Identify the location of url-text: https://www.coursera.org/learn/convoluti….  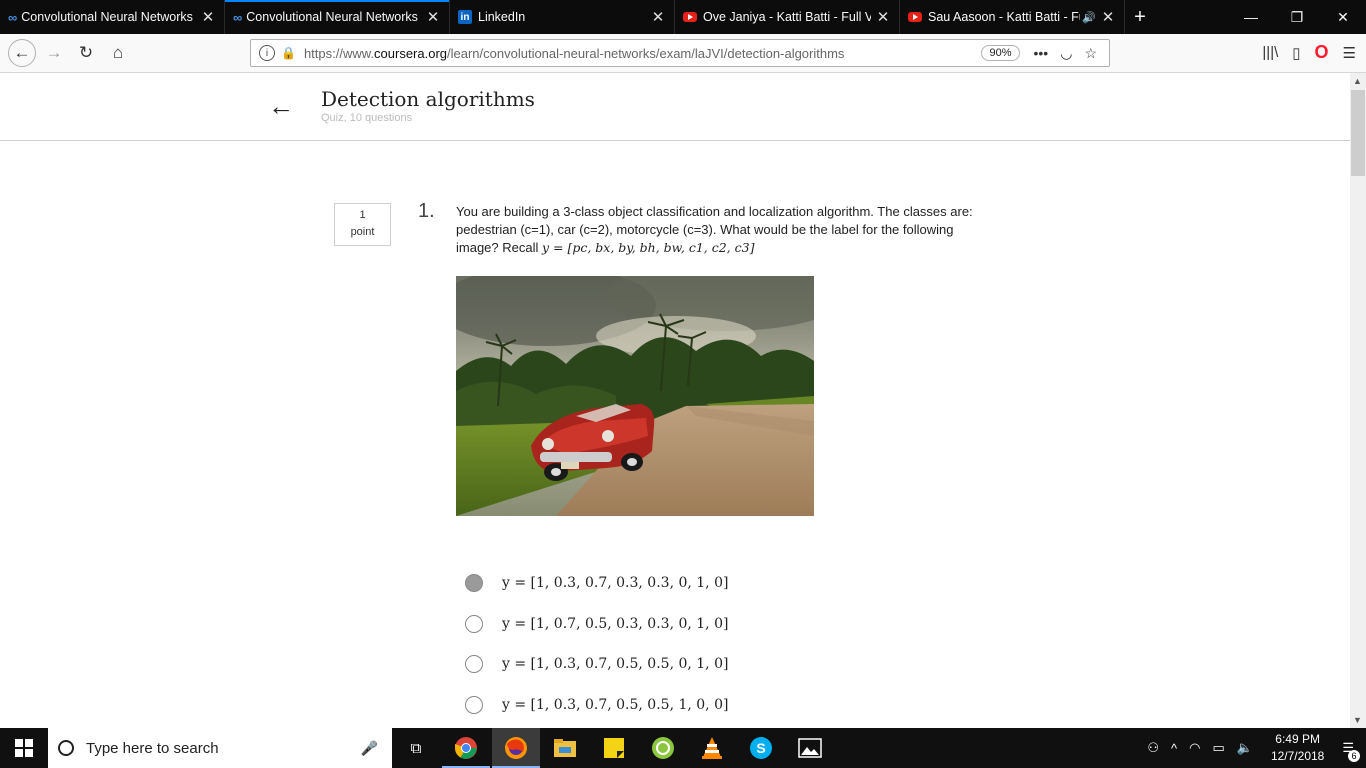
(643, 53).